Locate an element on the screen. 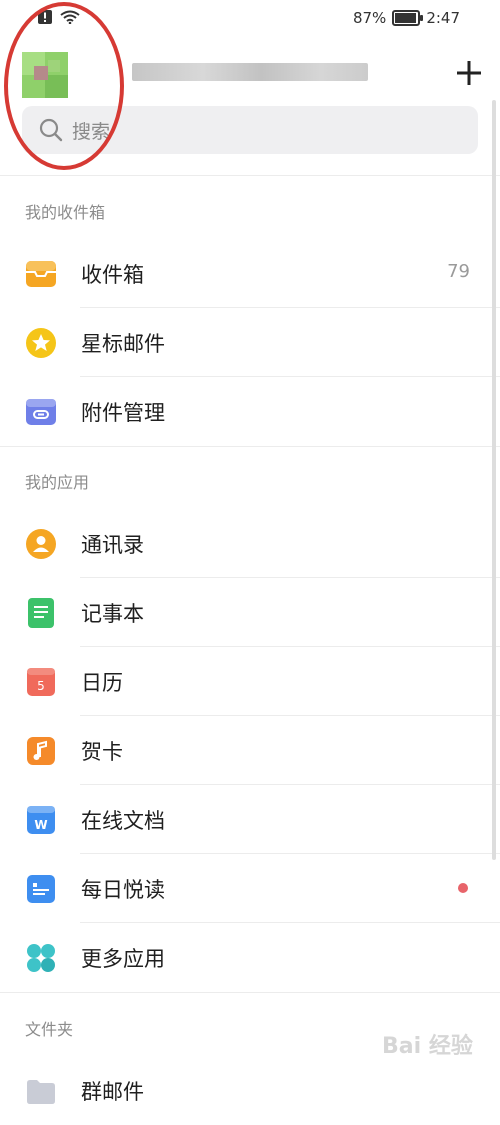 Image resolution: width=500 pixels, height=1125 pixels. battery-percent: 87% is located at coordinates (369, 18).